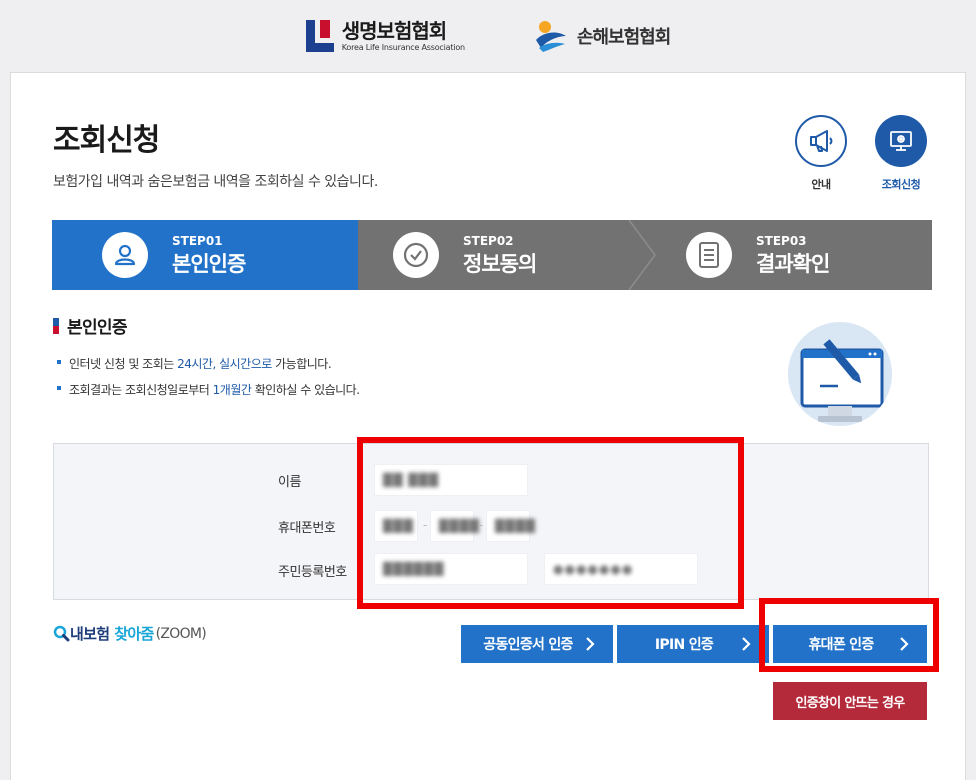 This screenshot has height=780, width=976. Describe the element at coordinates (510, 526) in the screenshot. I see `phone-last-input: ████` at that location.